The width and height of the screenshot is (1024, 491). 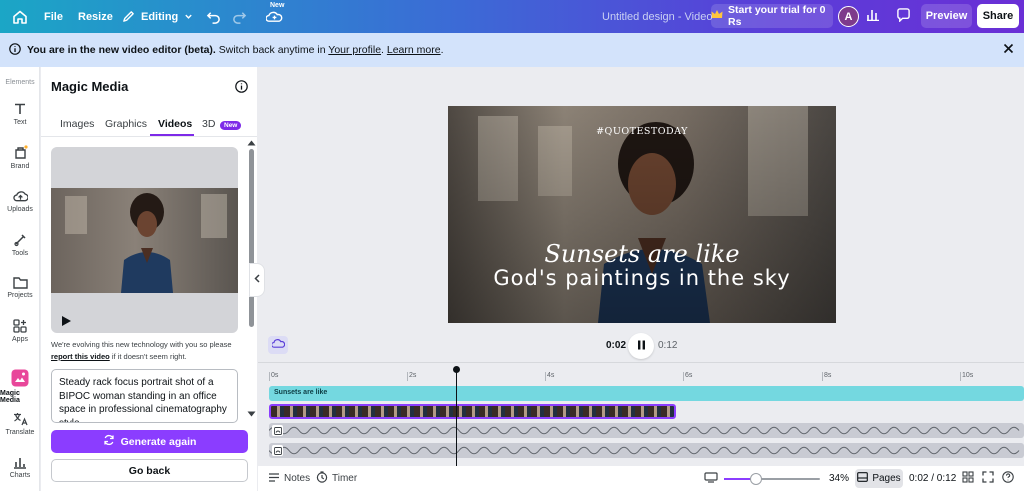 I want to click on pages-button: Pages, so click(x=879, y=478).